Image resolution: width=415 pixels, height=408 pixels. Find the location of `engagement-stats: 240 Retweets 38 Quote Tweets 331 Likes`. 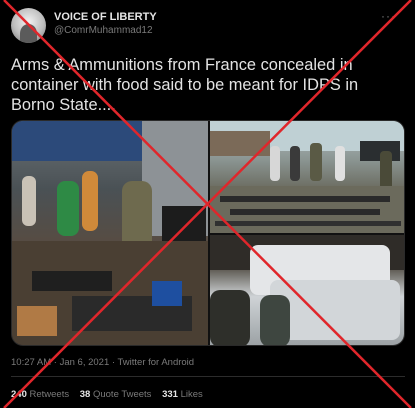

engagement-stats: 240 Retweets 38 Quote Tweets 331 Likes is located at coordinates (111, 394).